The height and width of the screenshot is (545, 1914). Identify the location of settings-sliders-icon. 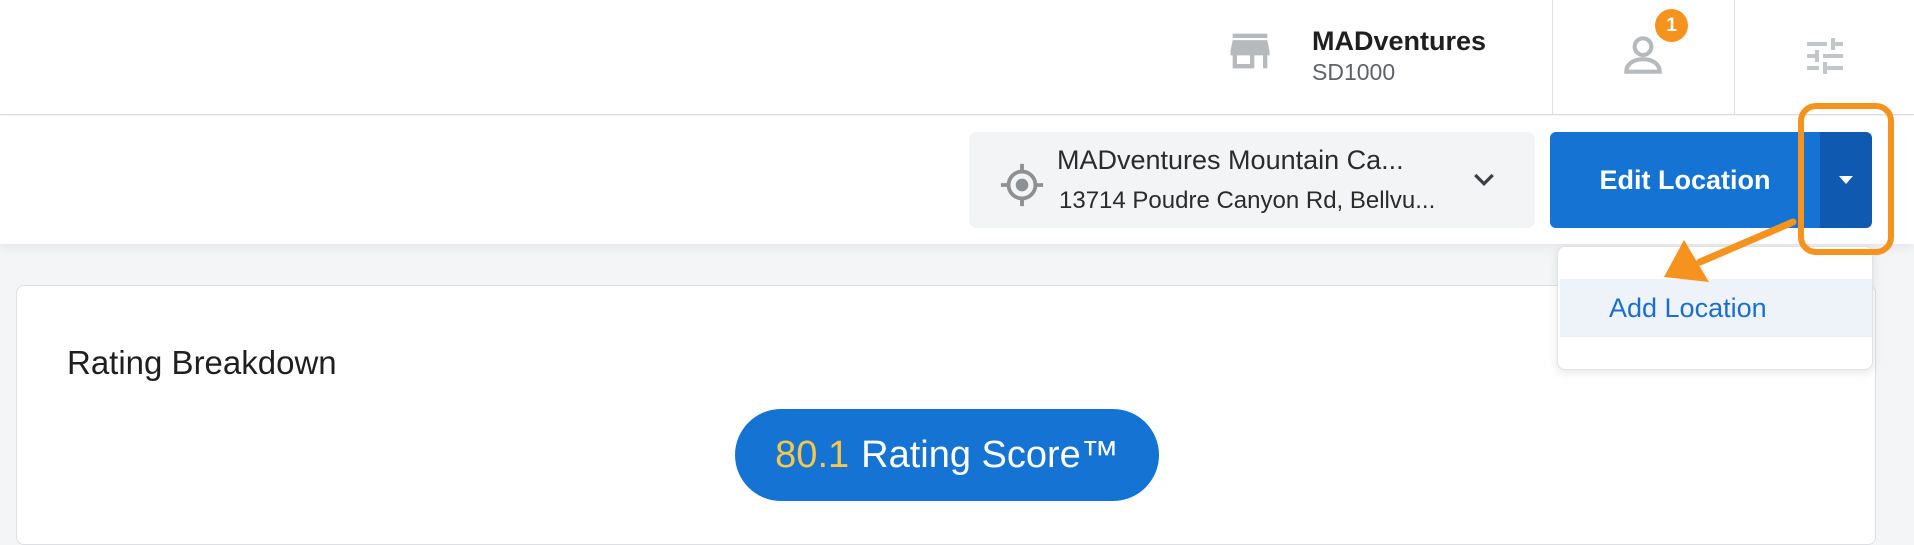
(1825, 56).